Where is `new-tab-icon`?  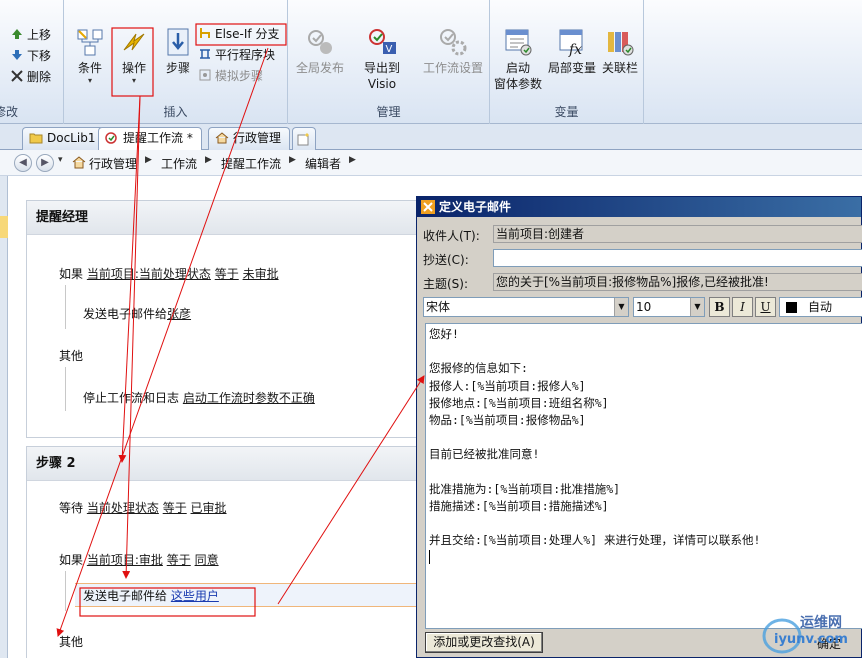
new-tab-icon is located at coordinates (303, 139).